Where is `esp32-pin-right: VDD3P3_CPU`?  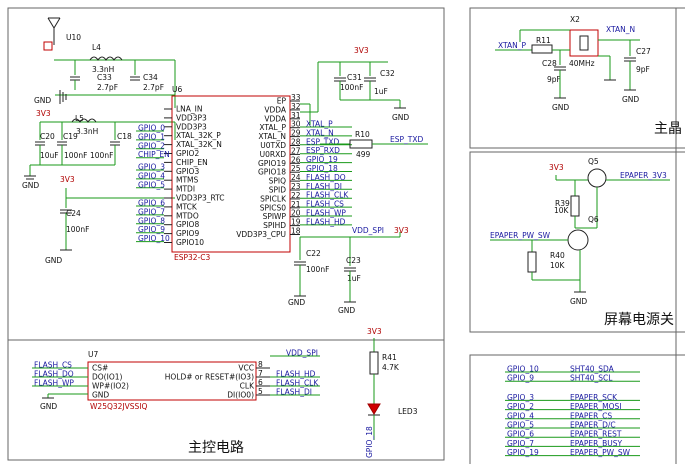 esp32-pin-right: VDD3P3_CPU is located at coordinates (261, 234).